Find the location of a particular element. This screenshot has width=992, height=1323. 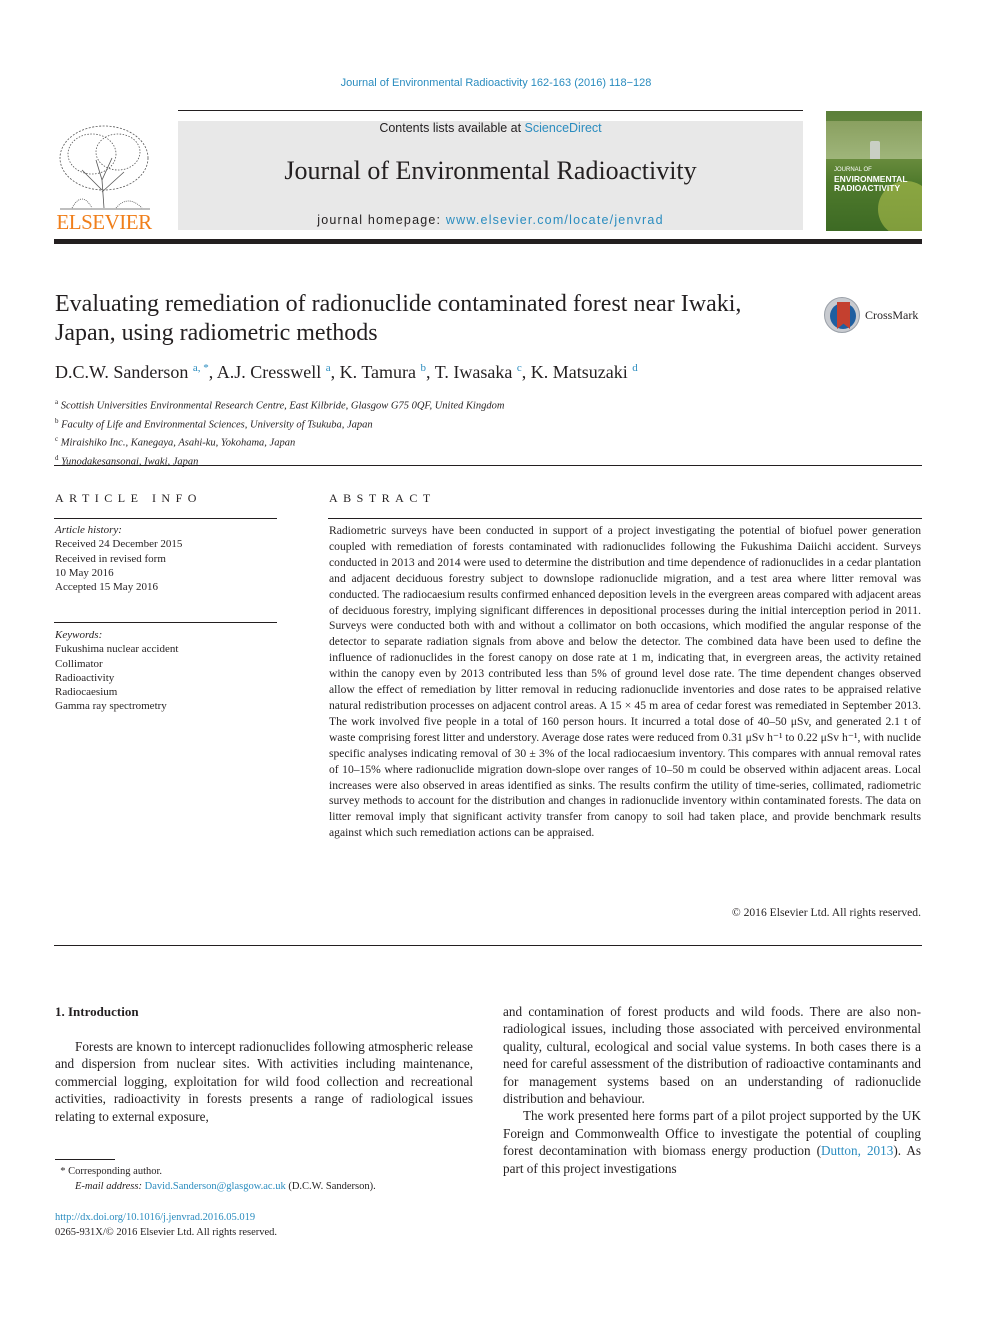

crossmark-badge: CrossMark is located at coordinates (884, 316).